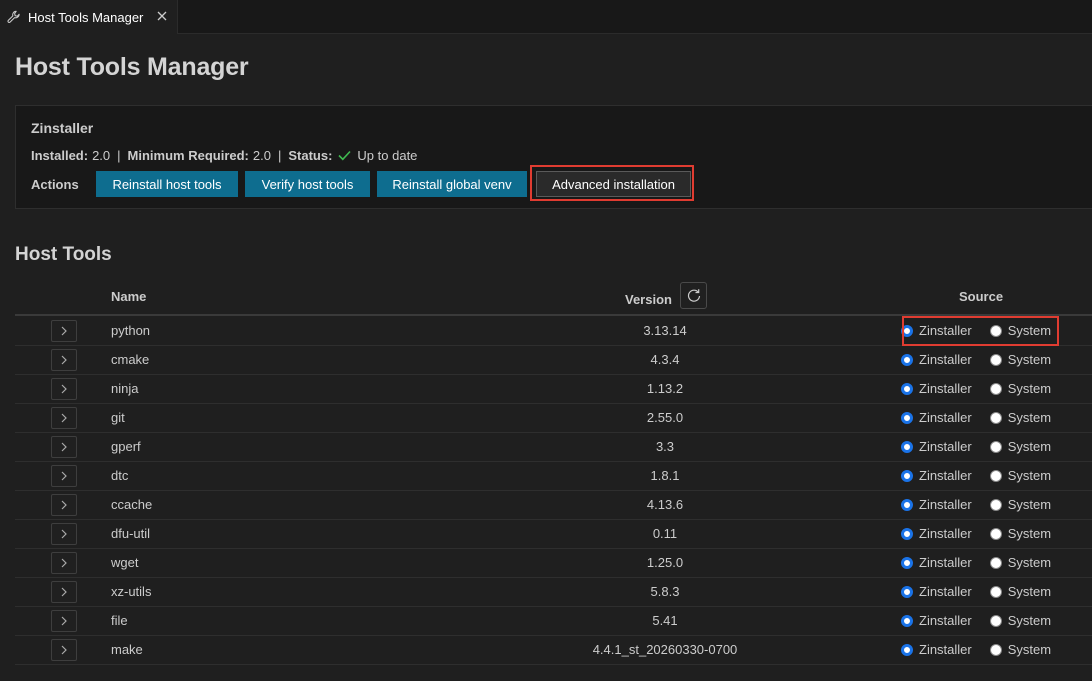  What do you see at coordinates (129, 296) in the screenshot?
I see `column-header-name: Name` at bounding box center [129, 296].